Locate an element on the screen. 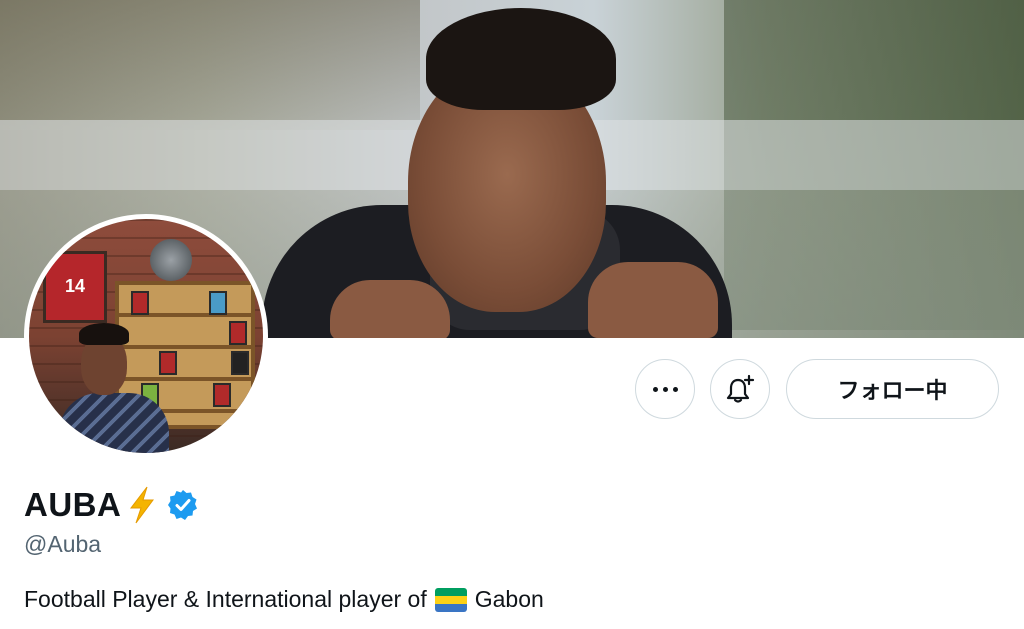 The height and width of the screenshot is (629, 1024). avatar-photo: 14 is located at coordinates (146, 336).